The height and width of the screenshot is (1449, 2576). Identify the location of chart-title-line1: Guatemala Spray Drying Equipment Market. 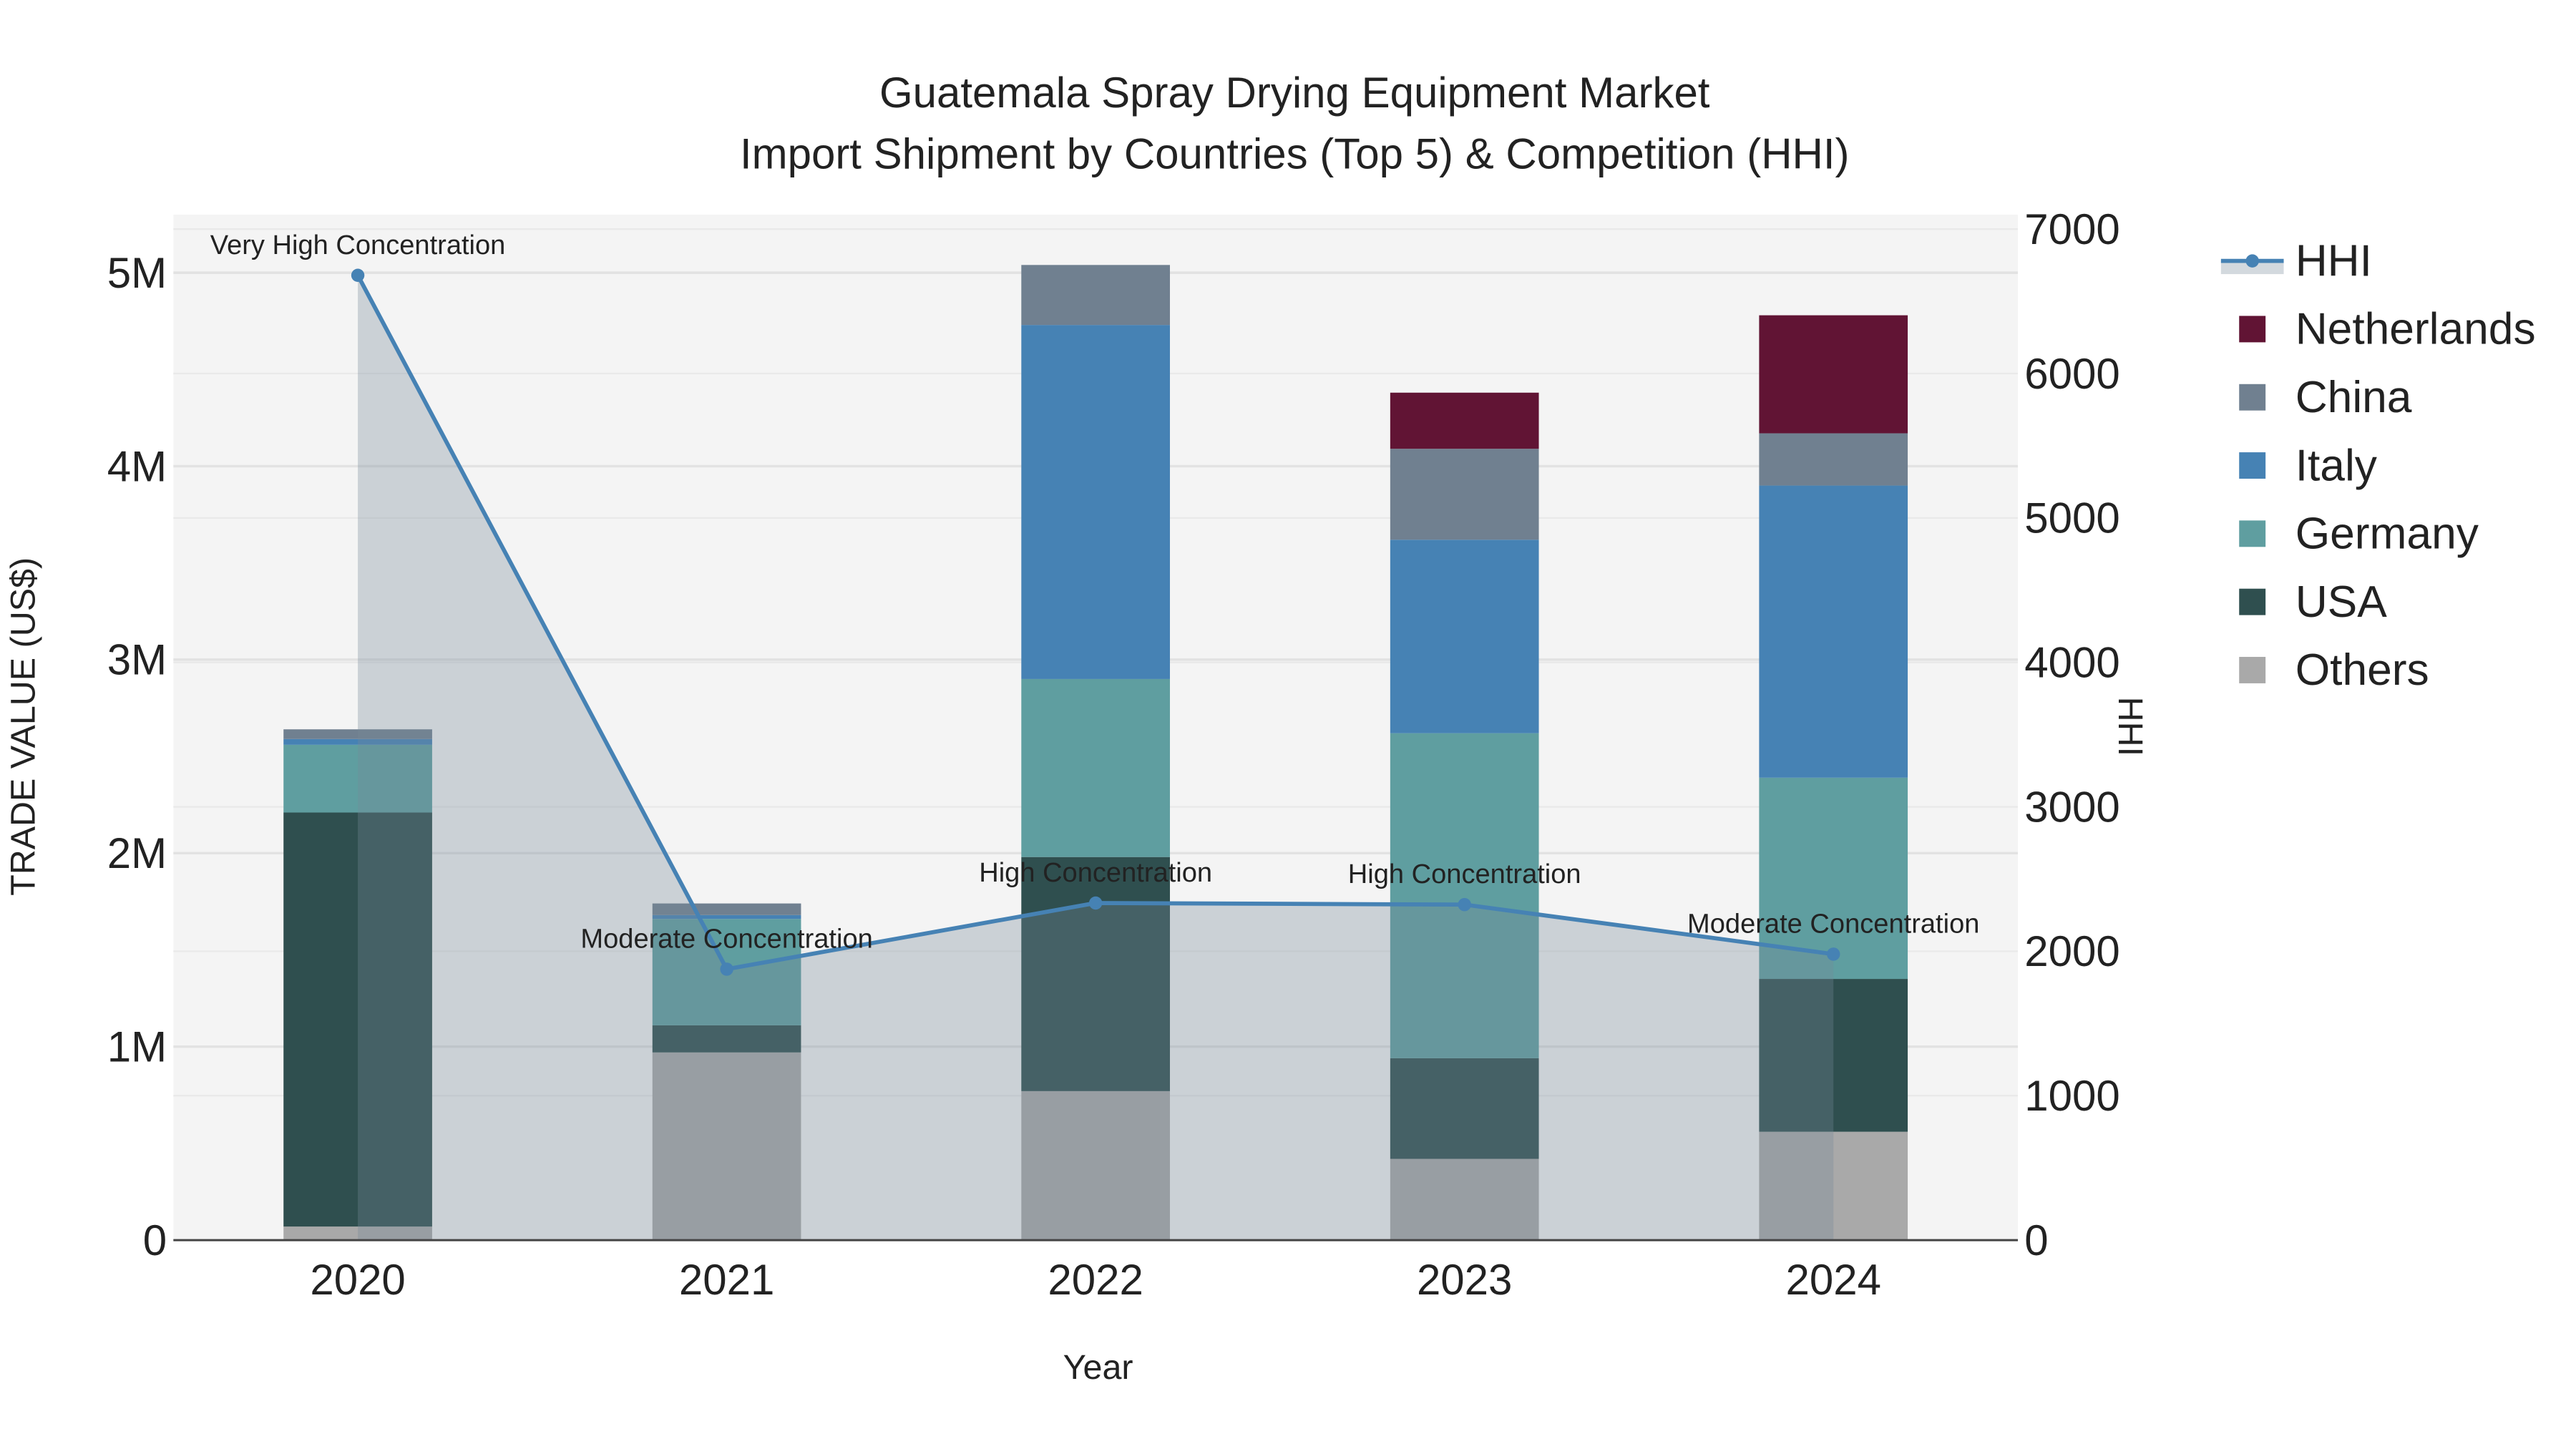
(1294, 93).